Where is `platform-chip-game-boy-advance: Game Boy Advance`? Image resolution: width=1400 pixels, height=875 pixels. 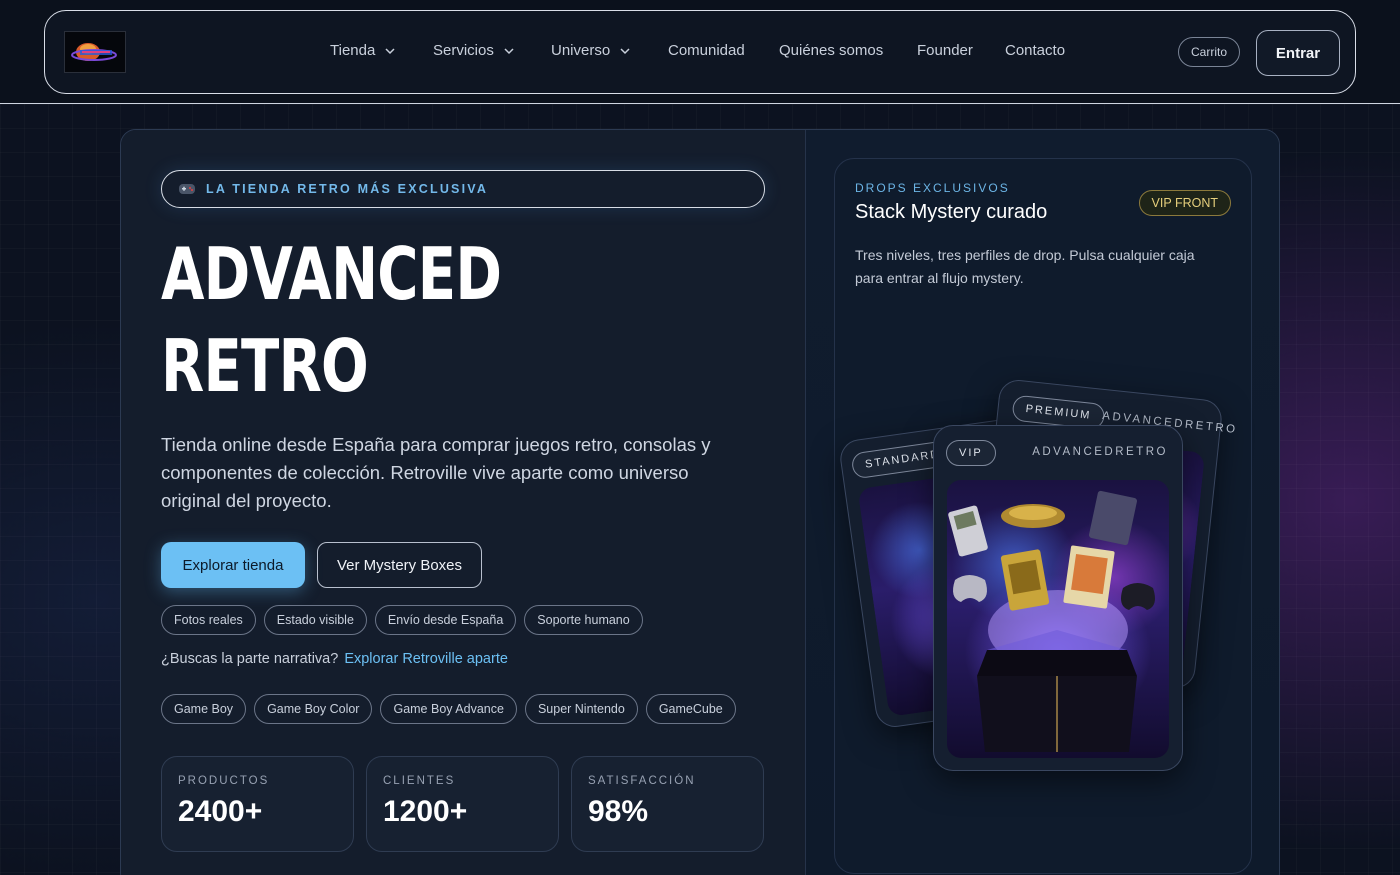 platform-chip-game-boy-advance: Game Boy Advance is located at coordinates (448, 709).